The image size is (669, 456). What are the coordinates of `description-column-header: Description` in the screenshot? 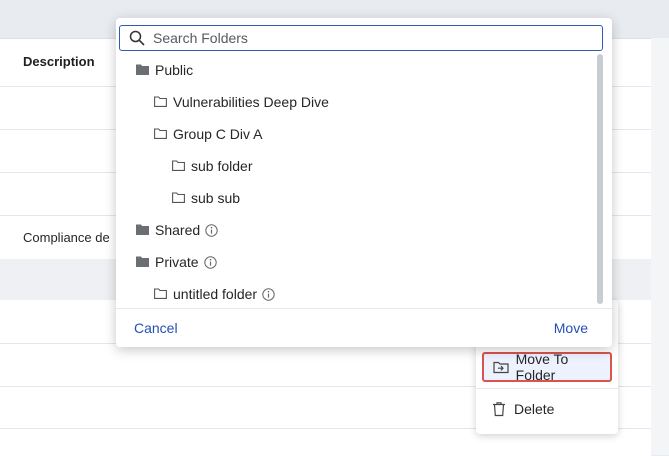 It's located at (59, 61).